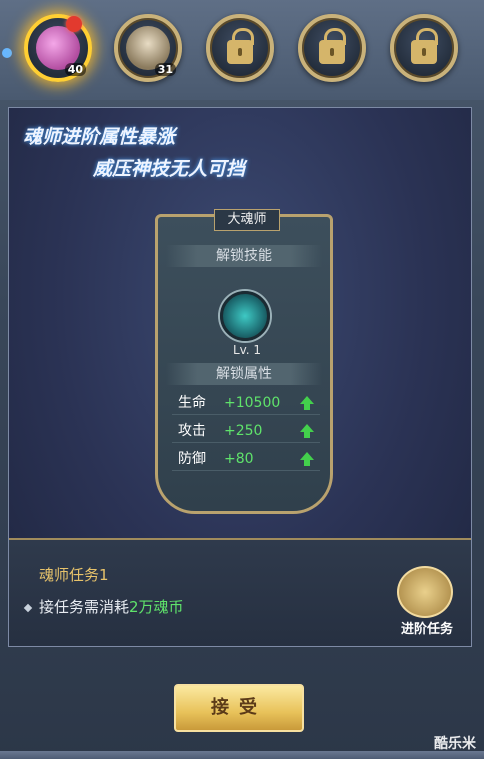 This screenshot has width=484, height=759. Describe the element at coordinates (165, 69) in the screenshot. I see `avatar-level: 31` at that location.